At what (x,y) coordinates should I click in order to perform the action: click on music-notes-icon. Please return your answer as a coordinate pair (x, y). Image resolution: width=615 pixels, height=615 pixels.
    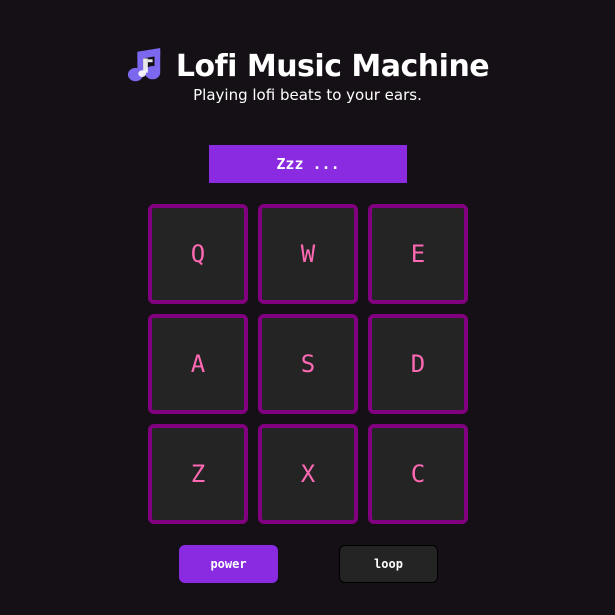
    Looking at the image, I should click on (144, 64).